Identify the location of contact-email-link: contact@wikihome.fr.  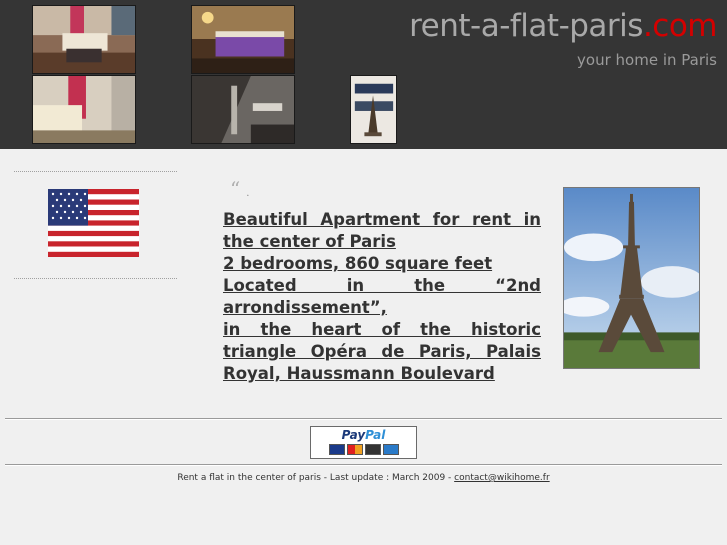
(502, 478).